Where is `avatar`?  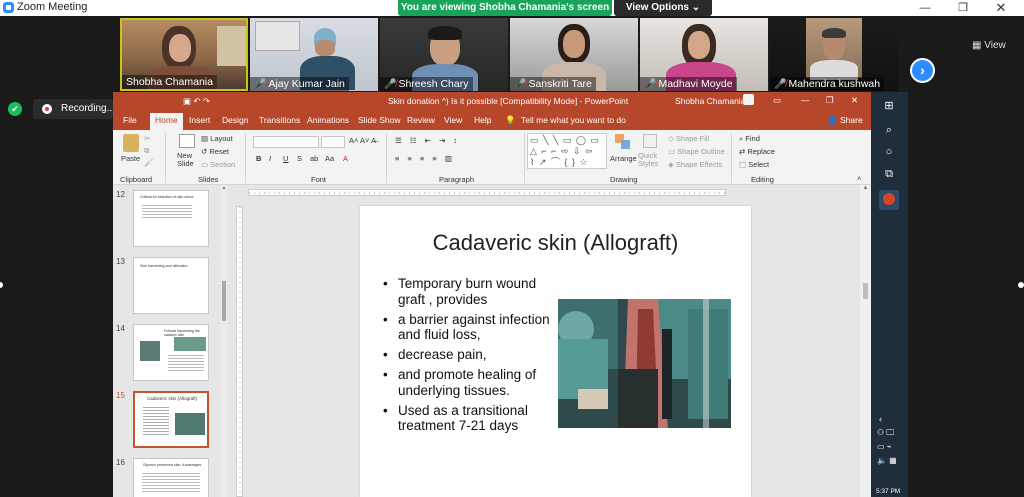
avatar is located at coordinates (748, 99).